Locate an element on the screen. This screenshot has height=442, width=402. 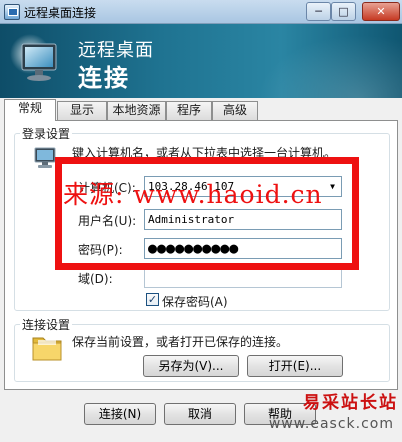
maximize-button: □ is located at coordinates (343, 11).